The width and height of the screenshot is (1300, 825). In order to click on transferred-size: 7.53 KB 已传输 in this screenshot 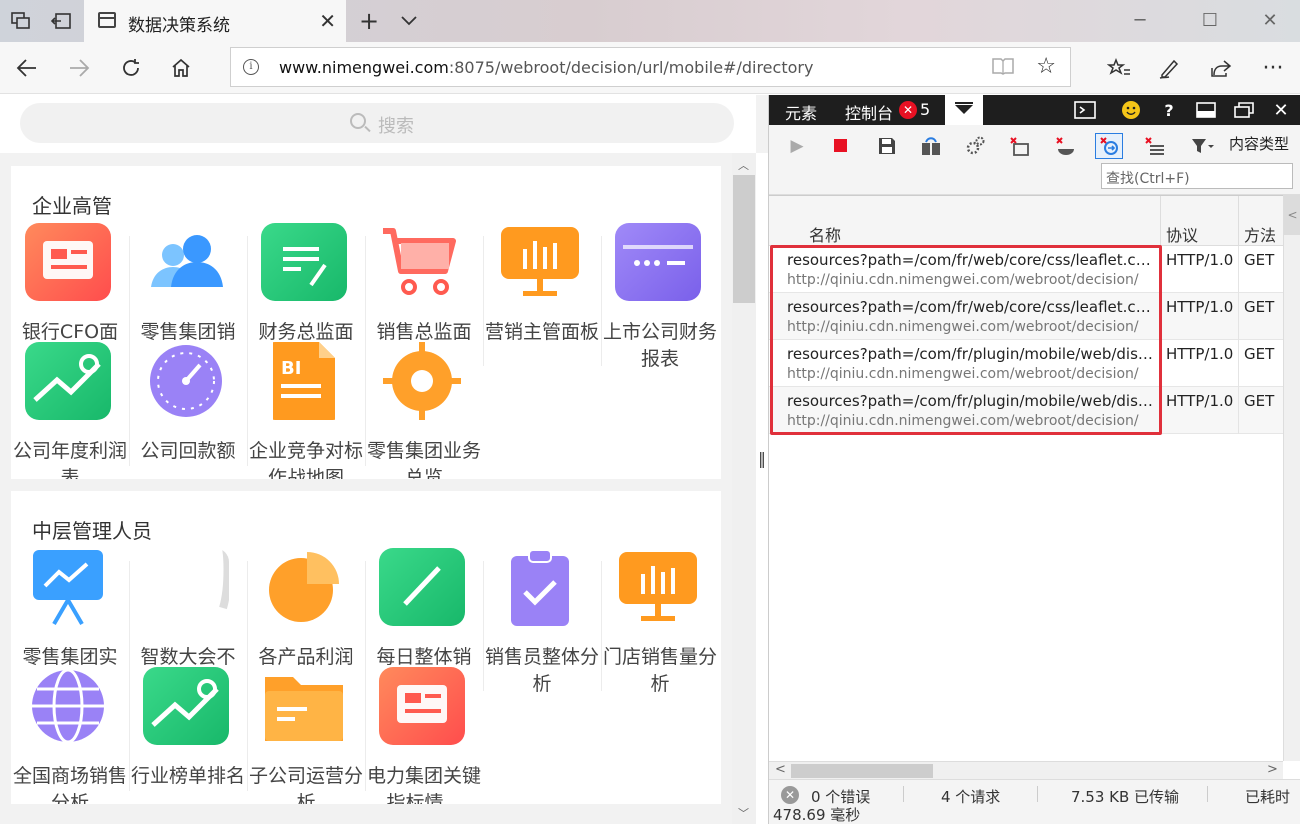, I will do `click(1125, 797)`.